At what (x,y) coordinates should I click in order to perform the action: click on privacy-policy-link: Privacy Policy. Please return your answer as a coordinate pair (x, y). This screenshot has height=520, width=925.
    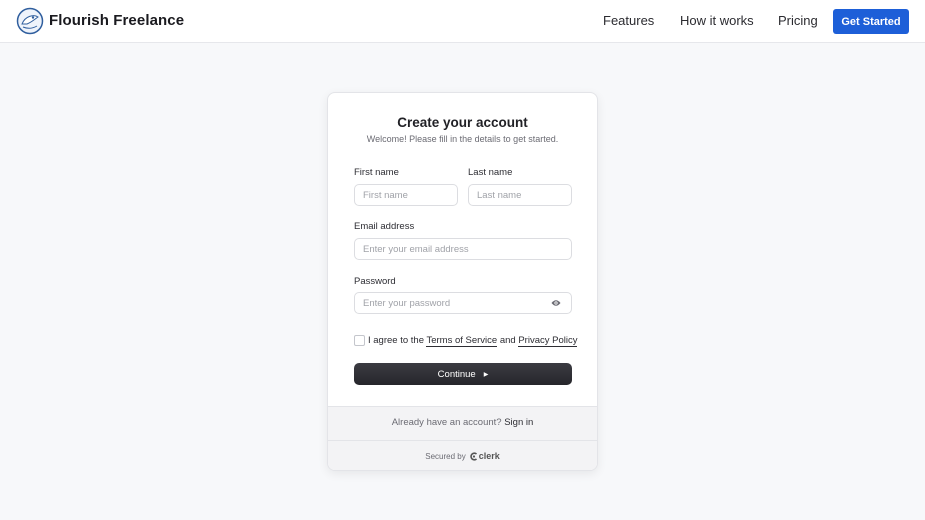
    Looking at the image, I should click on (548, 341).